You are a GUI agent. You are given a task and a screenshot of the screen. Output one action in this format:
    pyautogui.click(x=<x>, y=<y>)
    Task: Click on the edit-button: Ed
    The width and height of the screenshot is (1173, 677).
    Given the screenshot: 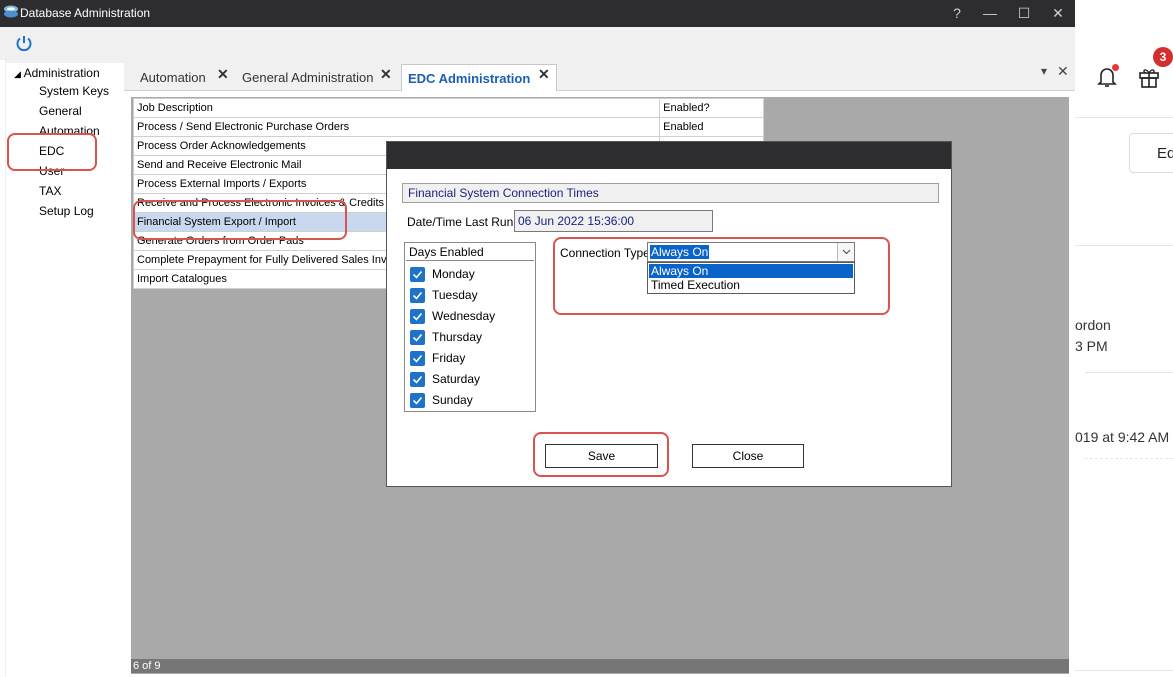 What is the action you would take?
    pyautogui.click(x=1151, y=153)
    